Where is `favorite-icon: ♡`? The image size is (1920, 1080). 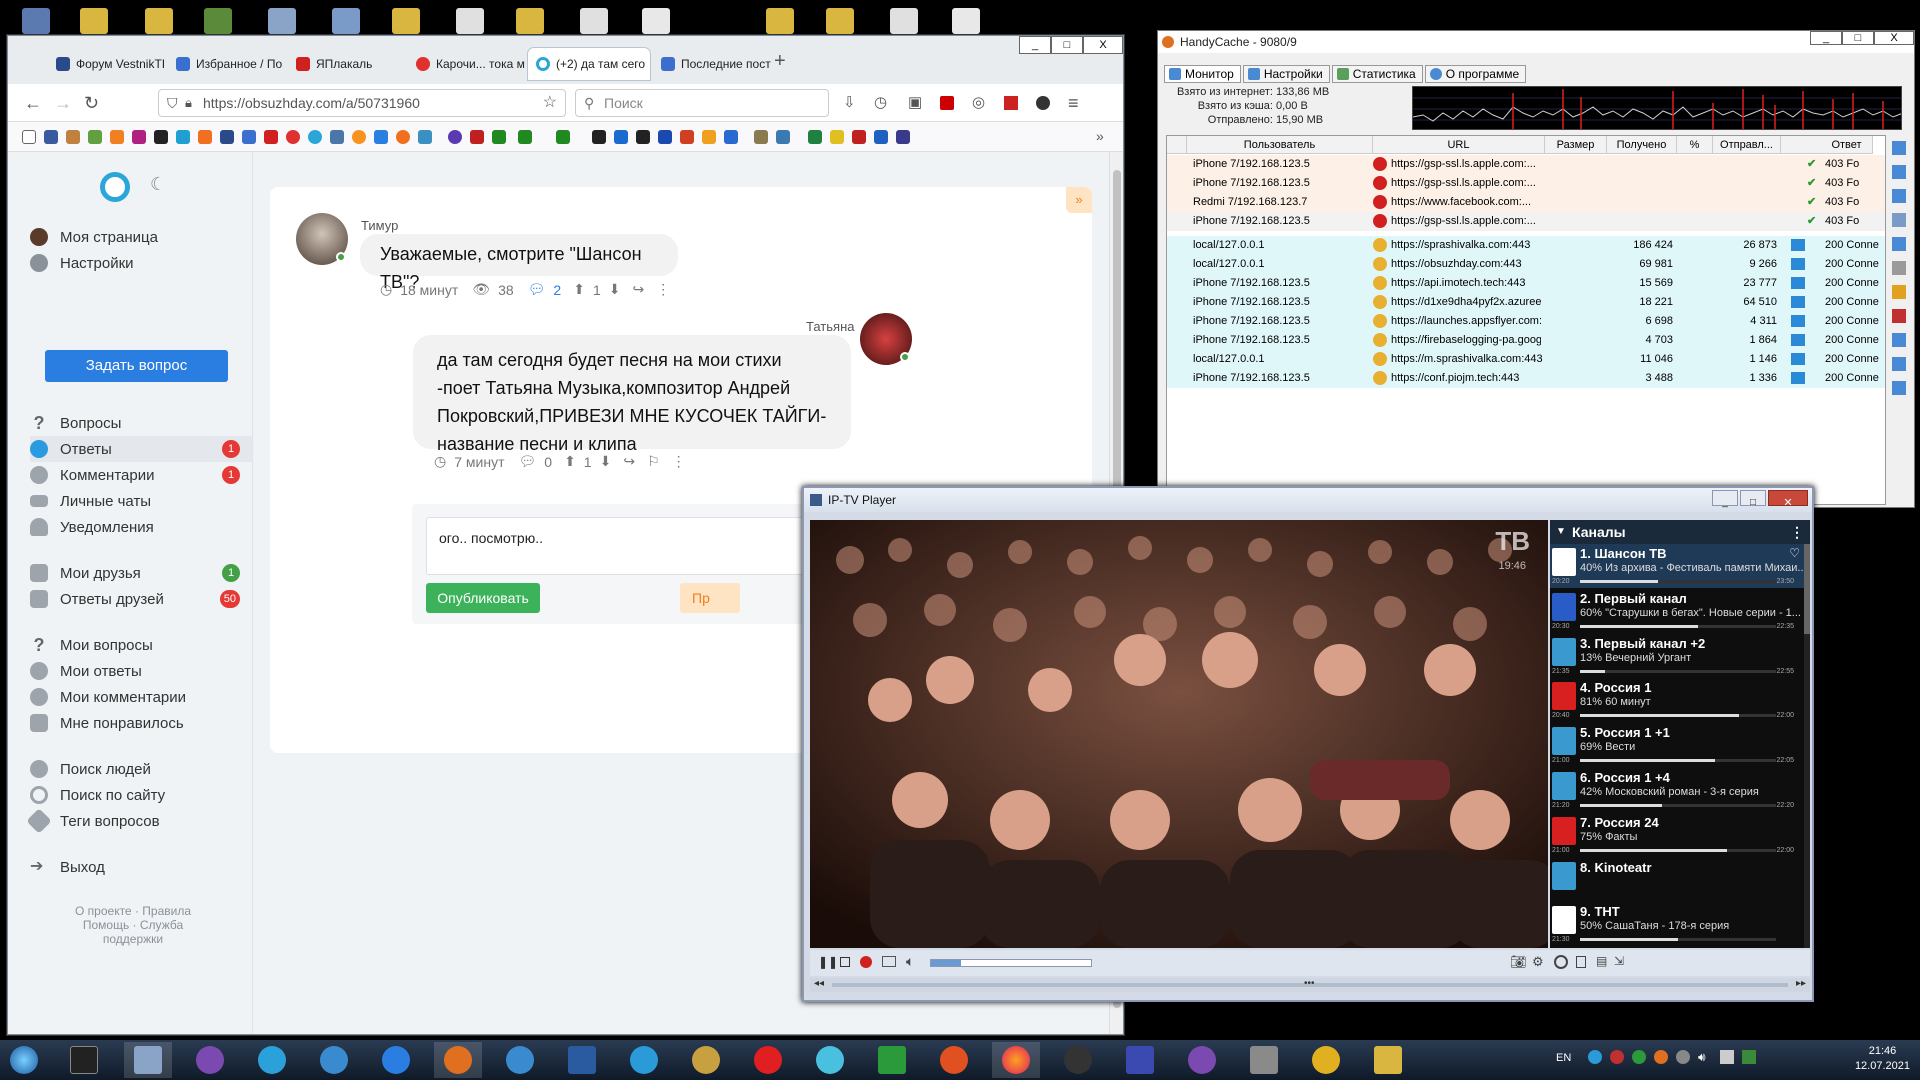
favorite-icon: ♡ is located at coordinates (1794, 553).